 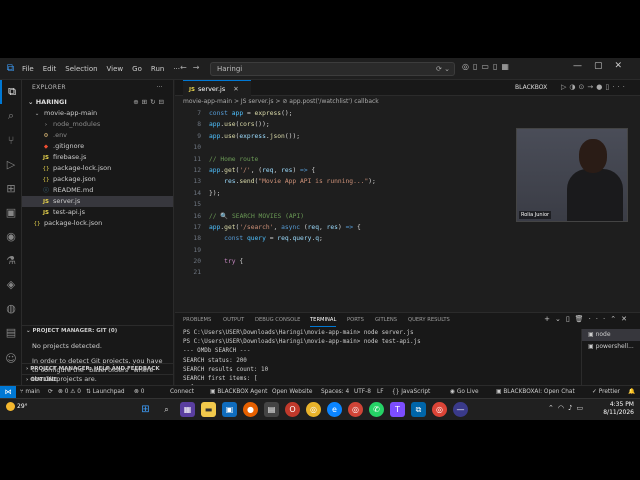 I want to click on tree-item: JS server.js, so click(x=97, y=201).